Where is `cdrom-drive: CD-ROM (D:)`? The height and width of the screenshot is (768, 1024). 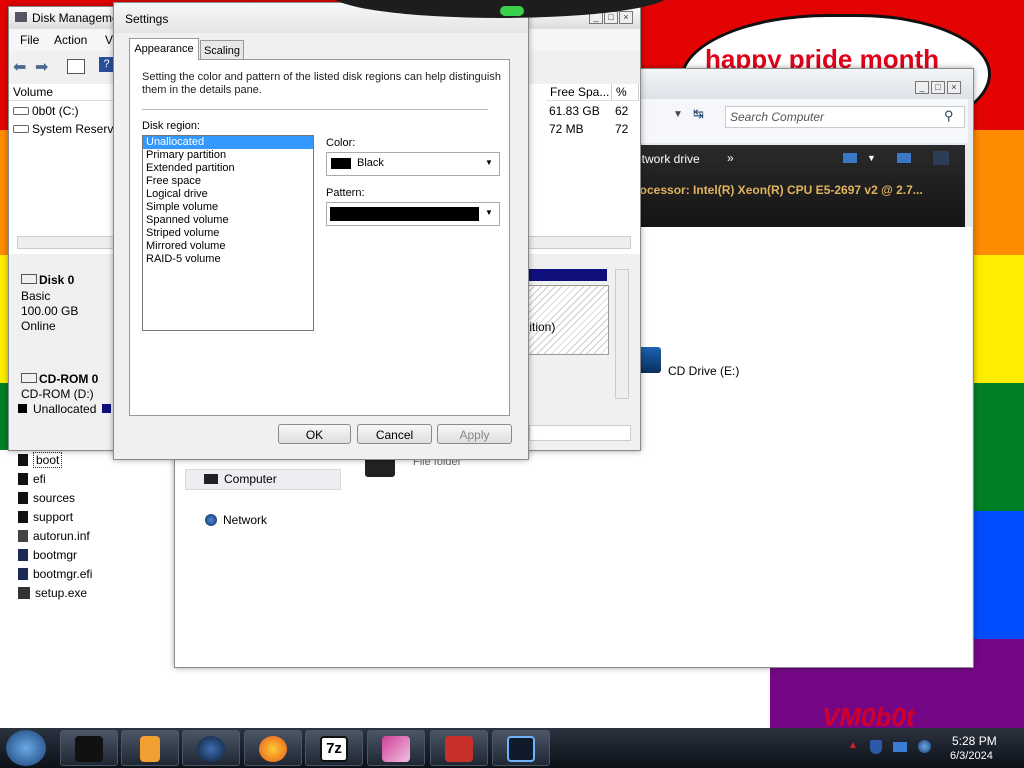 cdrom-drive: CD-ROM (D:) is located at coordinates (57, 394).